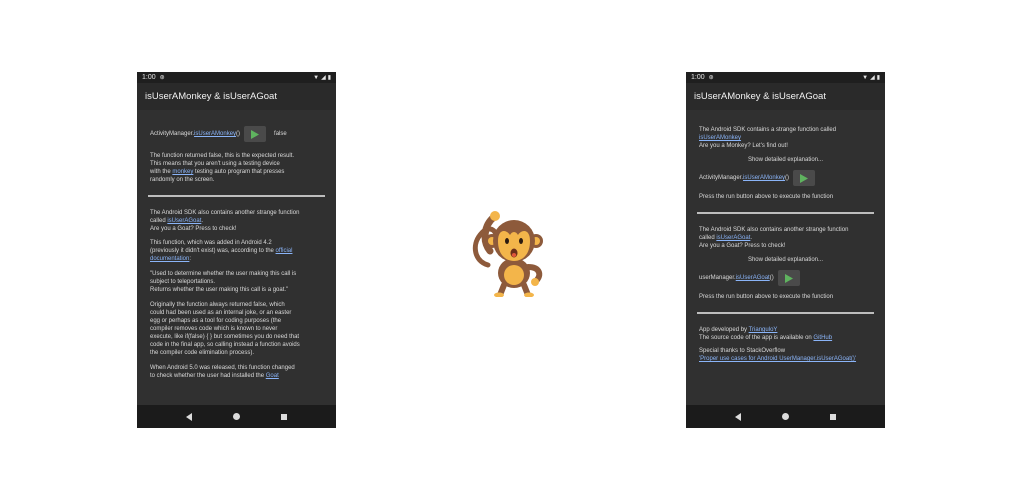 The width and height of the screenshot is (1024, 500). Describe the element at coordinates (182, 172) in the screenshot. I see `monkey-tool-link: monkey` at that location.